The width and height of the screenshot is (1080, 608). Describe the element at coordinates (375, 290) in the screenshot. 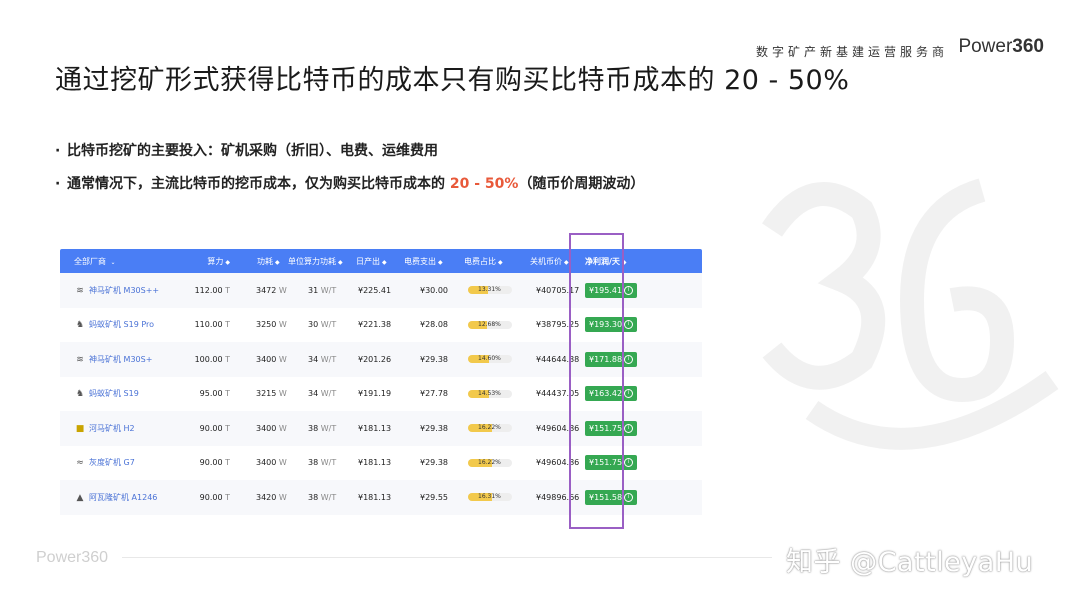

I see `daily-output-cell: ¥225.41` at that location.